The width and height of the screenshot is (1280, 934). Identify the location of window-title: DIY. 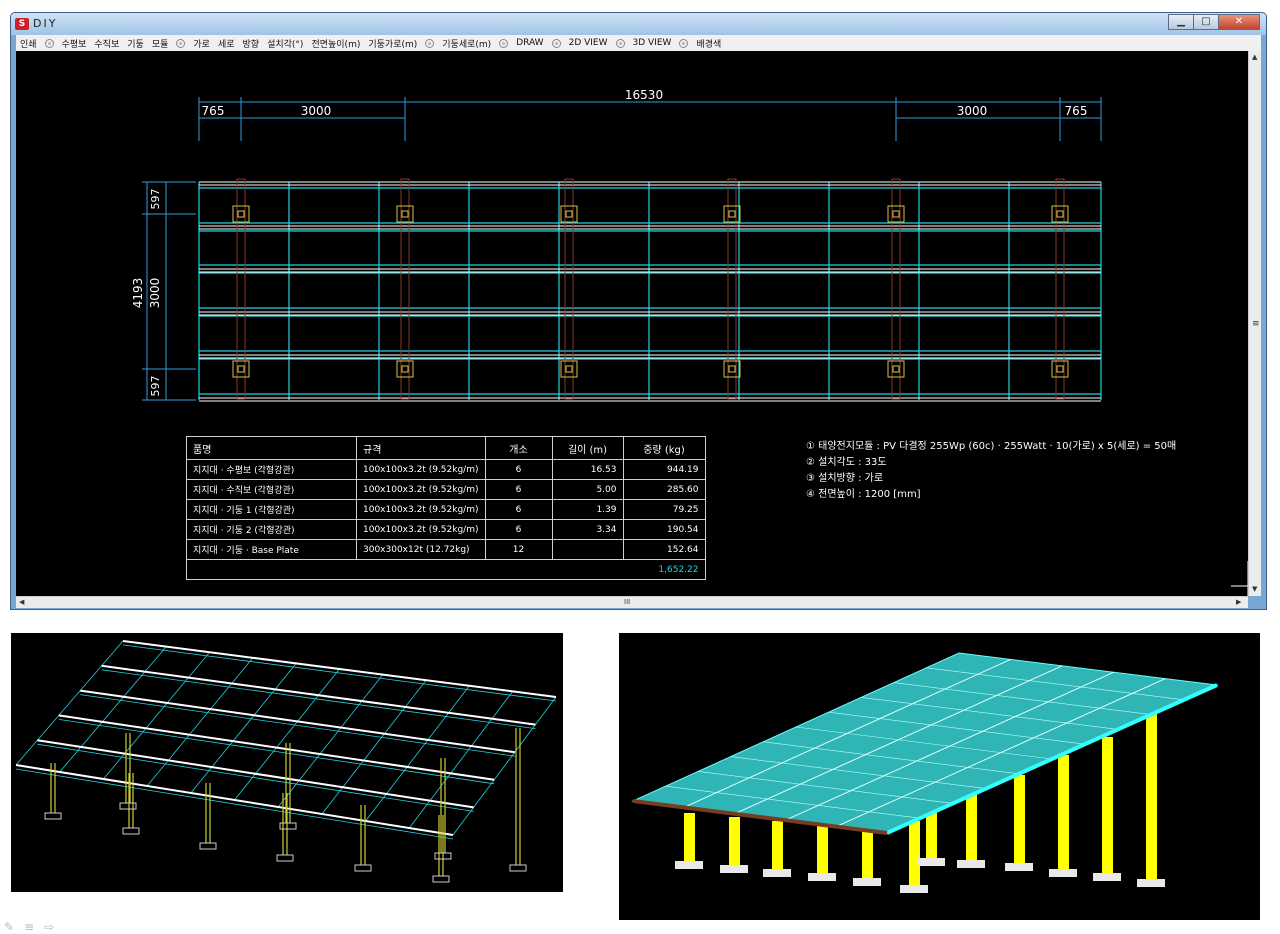
(45, 23).